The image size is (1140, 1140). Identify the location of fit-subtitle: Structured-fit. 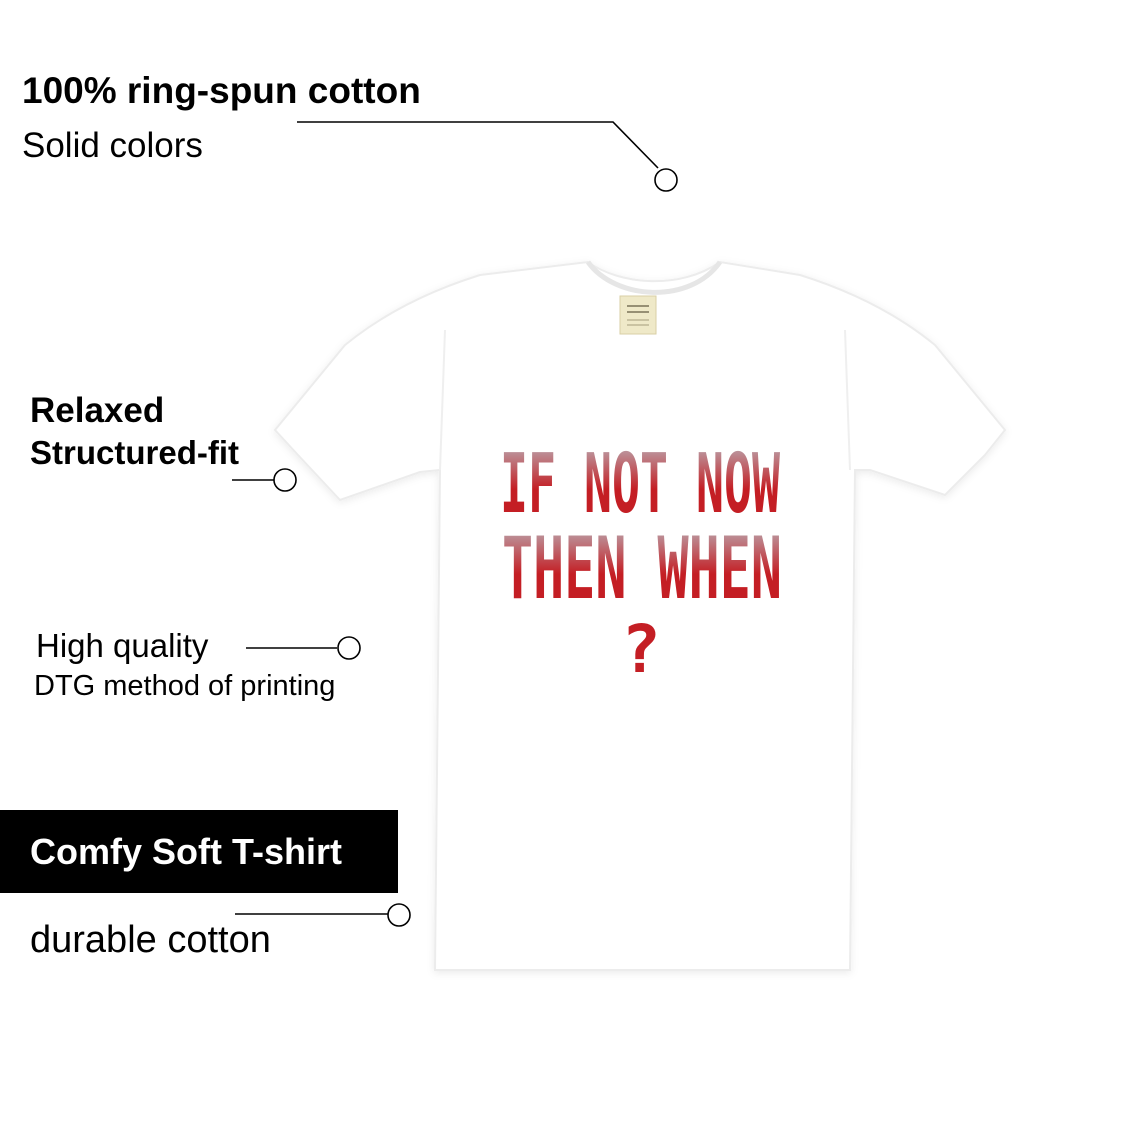
(134, 452).